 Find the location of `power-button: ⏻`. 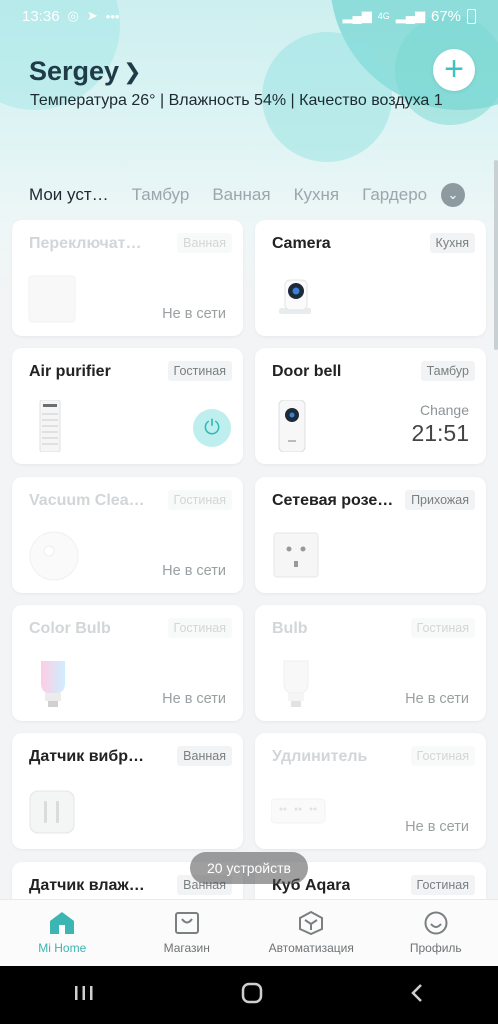

power-button: ⏻ is located at coordinates (212, 428).